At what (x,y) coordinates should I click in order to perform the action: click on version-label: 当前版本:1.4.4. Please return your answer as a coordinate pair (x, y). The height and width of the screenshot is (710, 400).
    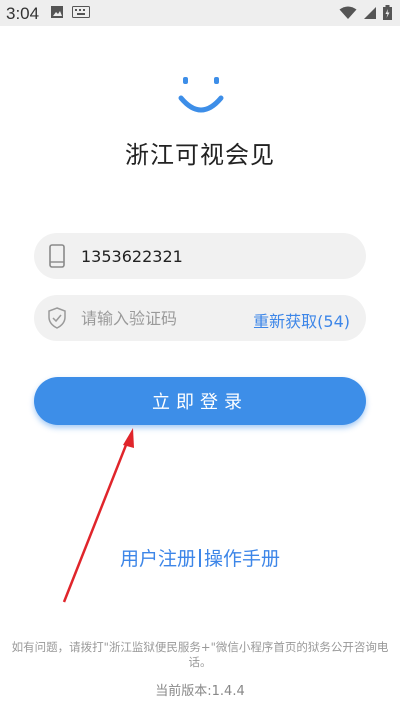
    Looking at the image, I should click on (200, 691).